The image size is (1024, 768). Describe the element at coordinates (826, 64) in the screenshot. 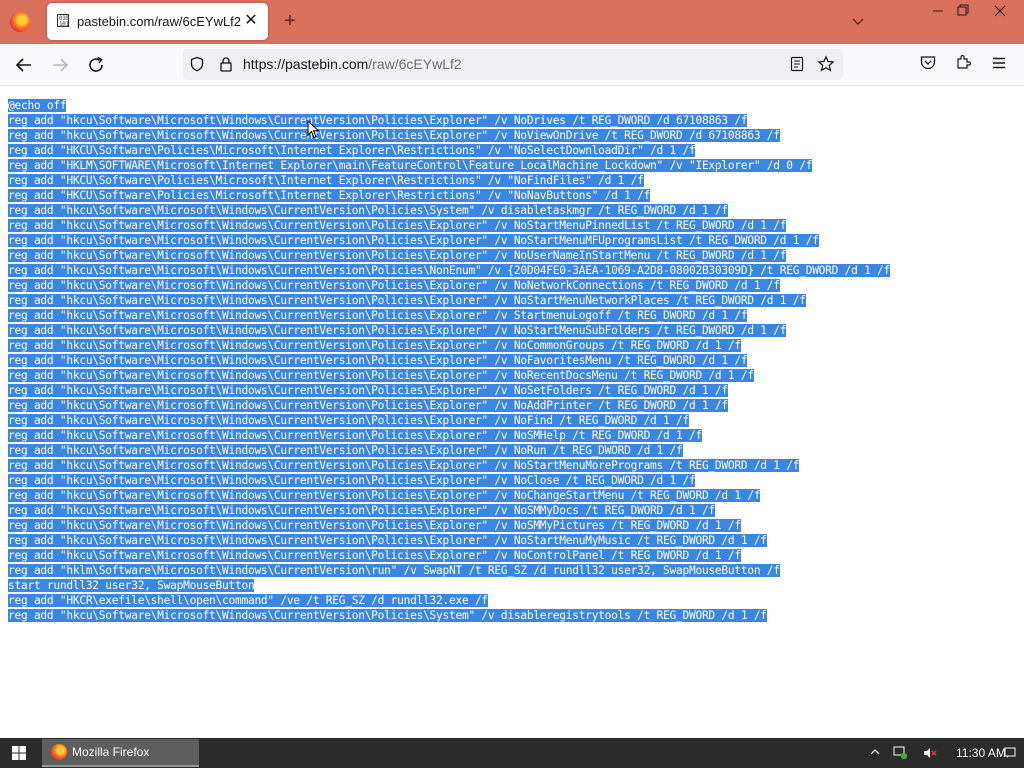

I see `star-icon` at that location.